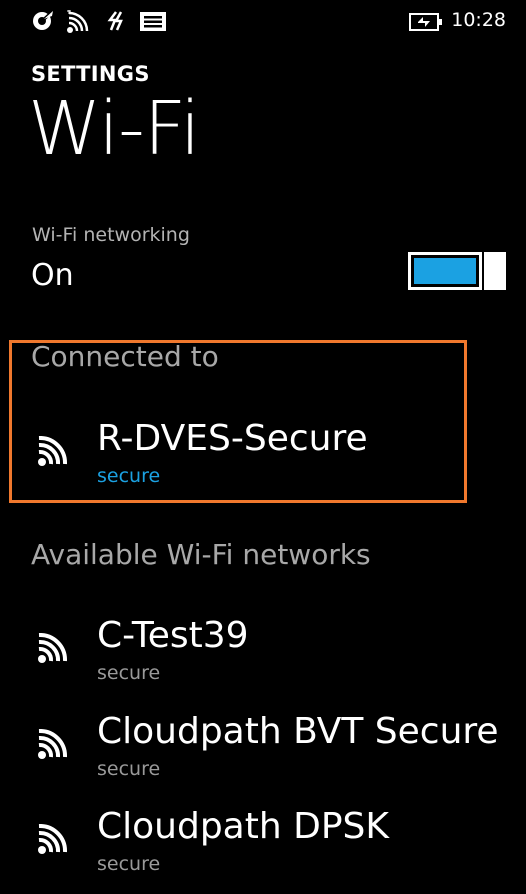  I want to click on network-item: Cloudpath BVT Secure secure, so click(263, 755).